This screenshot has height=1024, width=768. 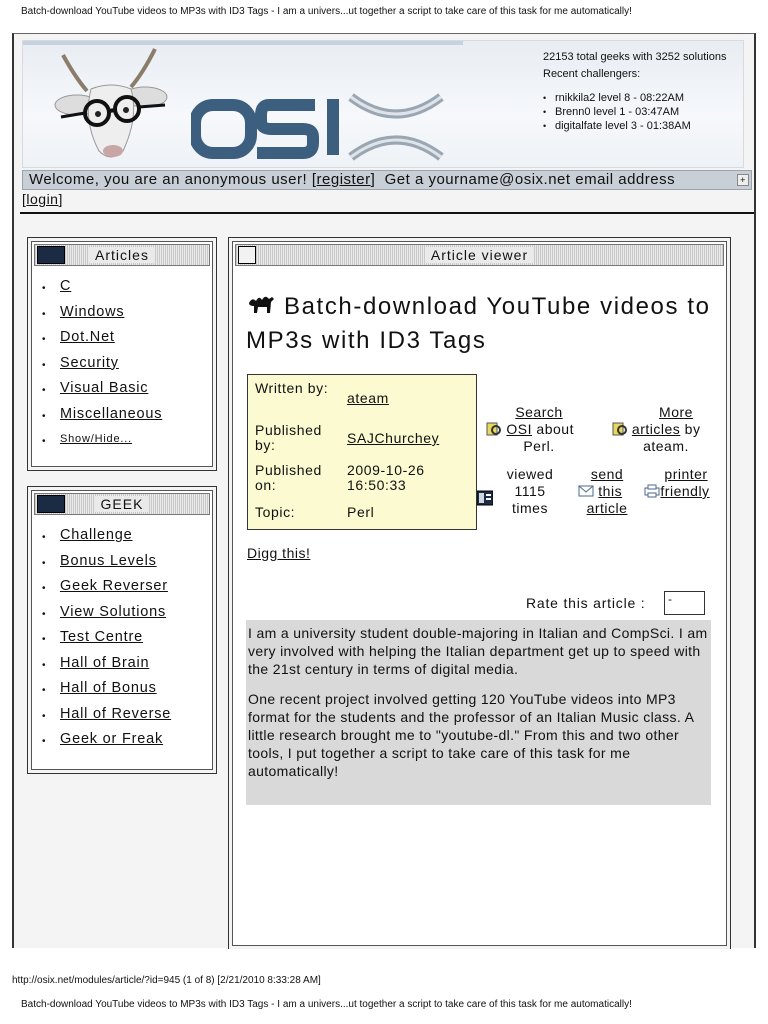 What do you see at coordinates (292, 388) in the screenshot?
I see `meta-label: Written by:` at bounding box center [292, 388].